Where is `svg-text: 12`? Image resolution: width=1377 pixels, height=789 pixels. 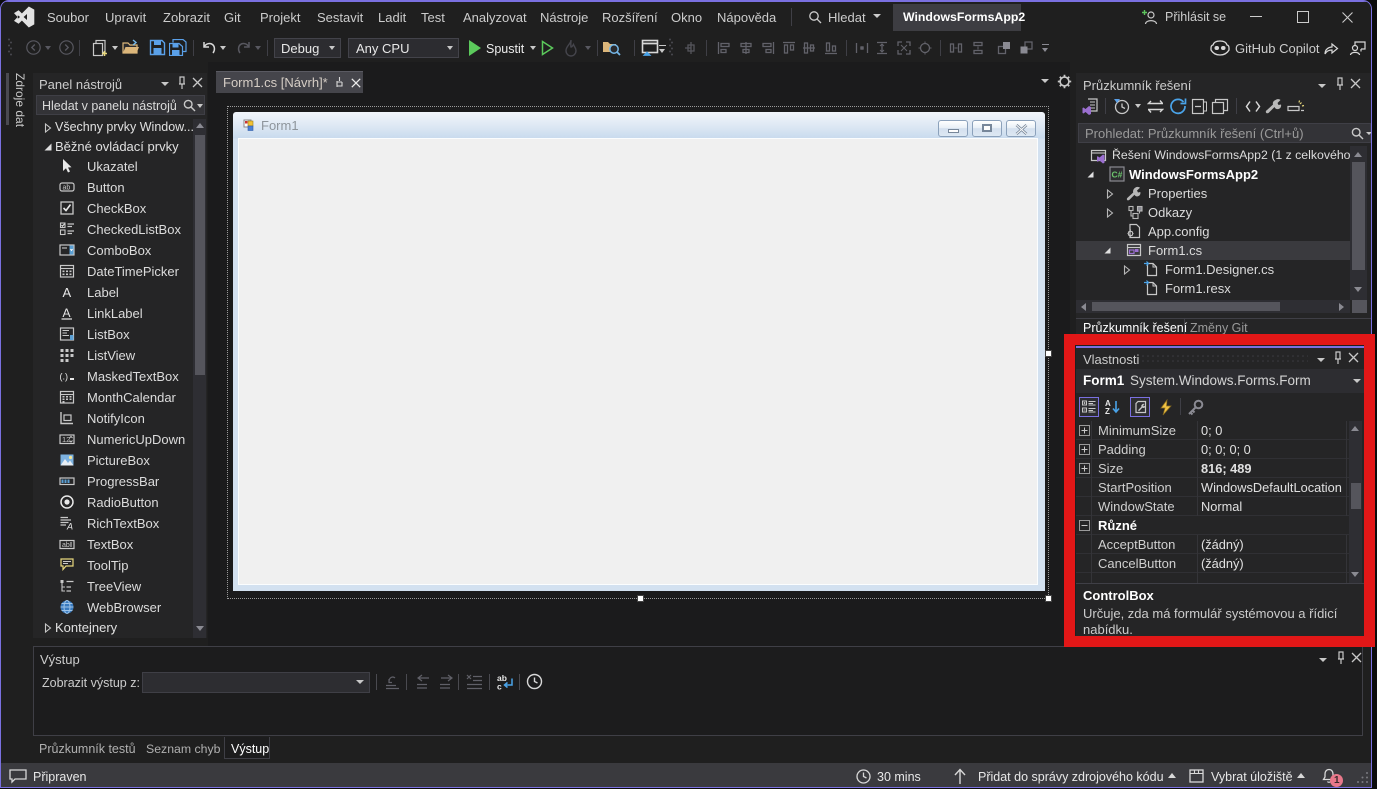
svg-text: 12 is located at coordinates (66, 439).